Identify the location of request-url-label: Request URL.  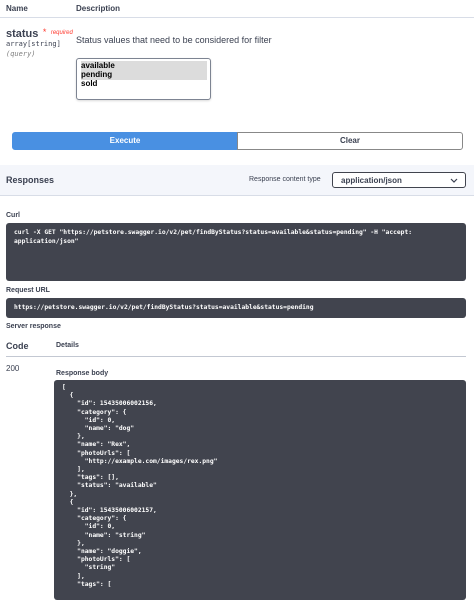
(28, 290).